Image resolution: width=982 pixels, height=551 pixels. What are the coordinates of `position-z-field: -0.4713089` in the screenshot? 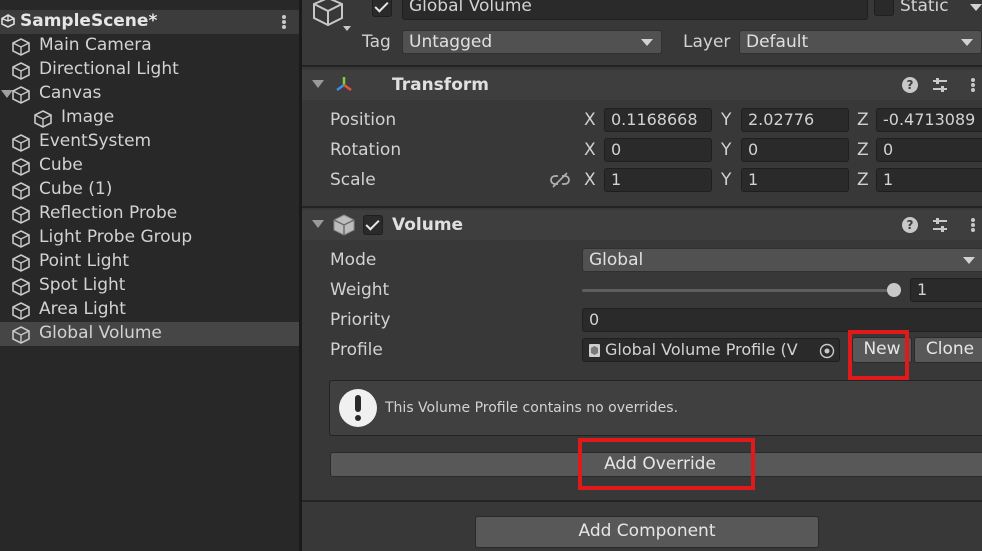 It's located at (929, 120).